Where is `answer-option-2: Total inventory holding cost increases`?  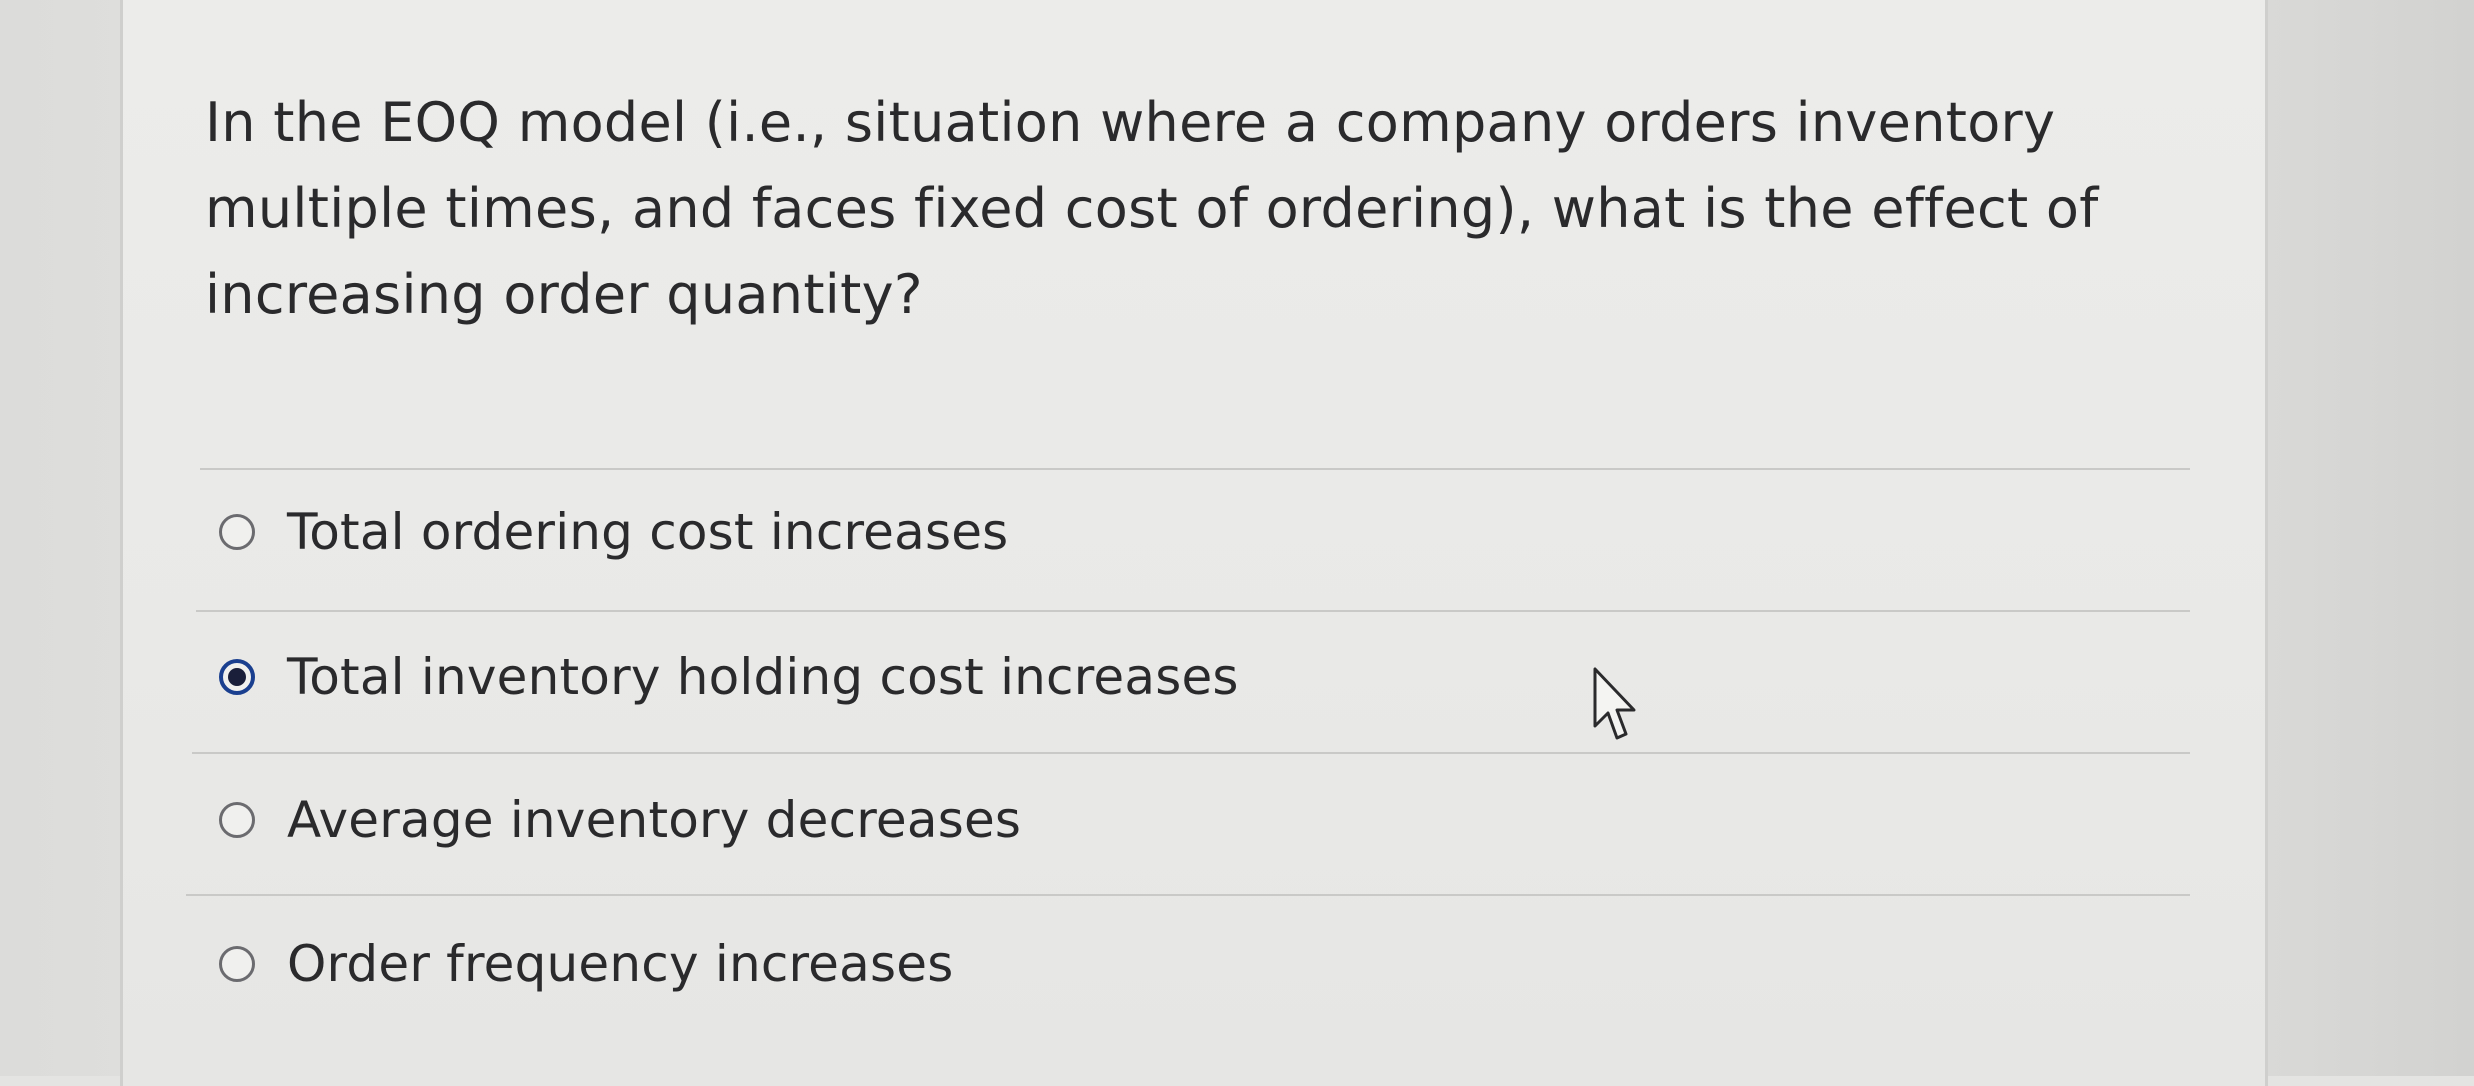 answer-option-2: Total inventory holding cost increases is located at coordinates (1205, 677).